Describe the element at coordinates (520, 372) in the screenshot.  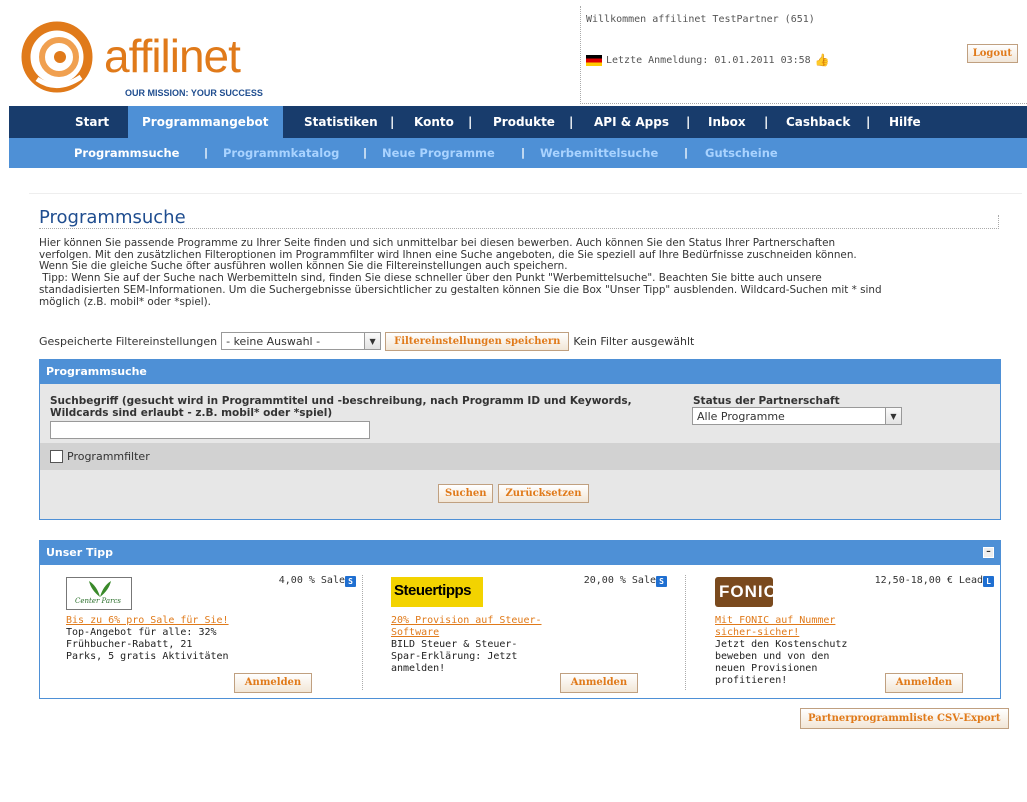
I see `search-panel-title: Programmsuche` at that location.